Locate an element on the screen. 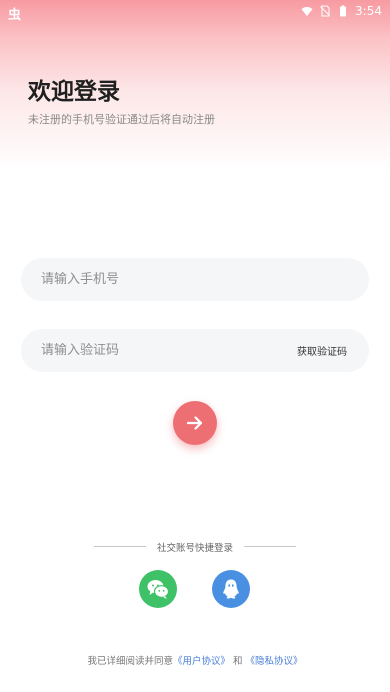 This screenshot has height=692, width=390. qq-login-button is located at coordinates (231, 589).